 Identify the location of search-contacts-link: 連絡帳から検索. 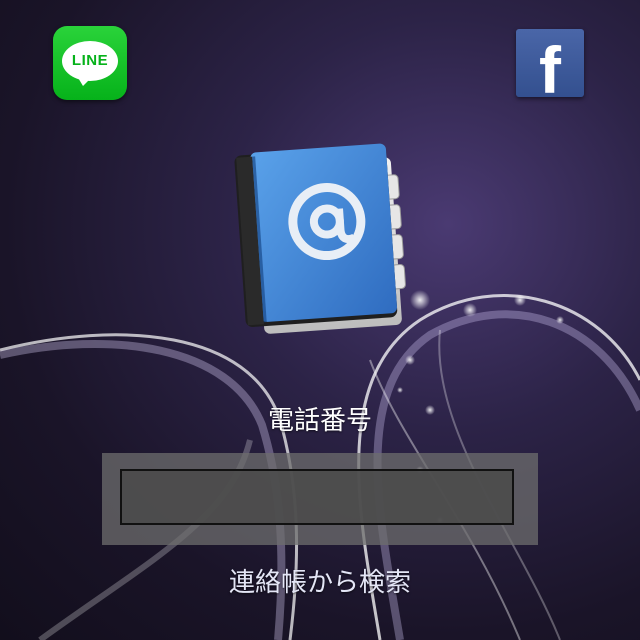
(320, 580).